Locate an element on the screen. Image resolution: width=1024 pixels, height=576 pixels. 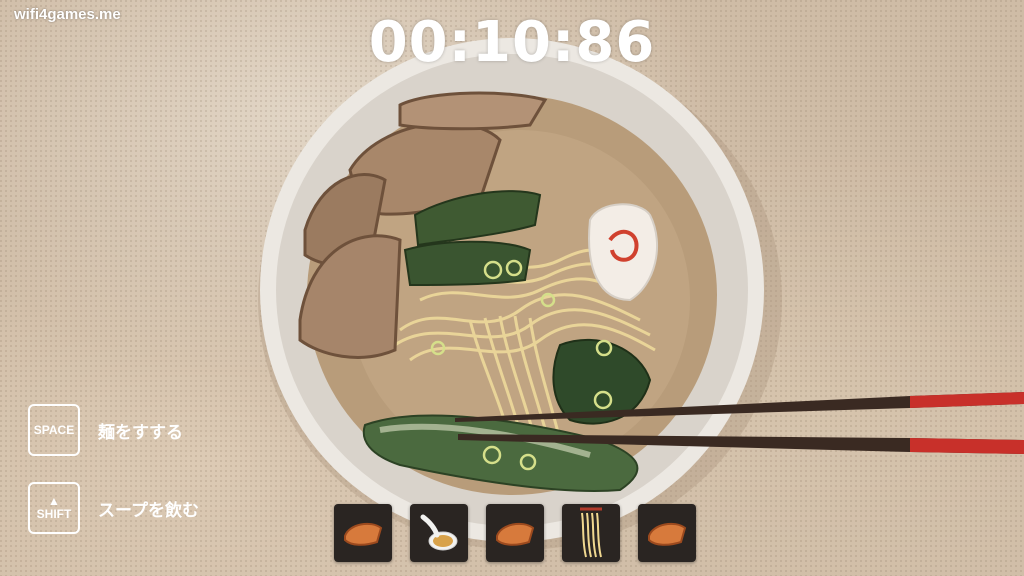
slurp-noodles-label: 麺をすする is located at coordinates (140, 432).